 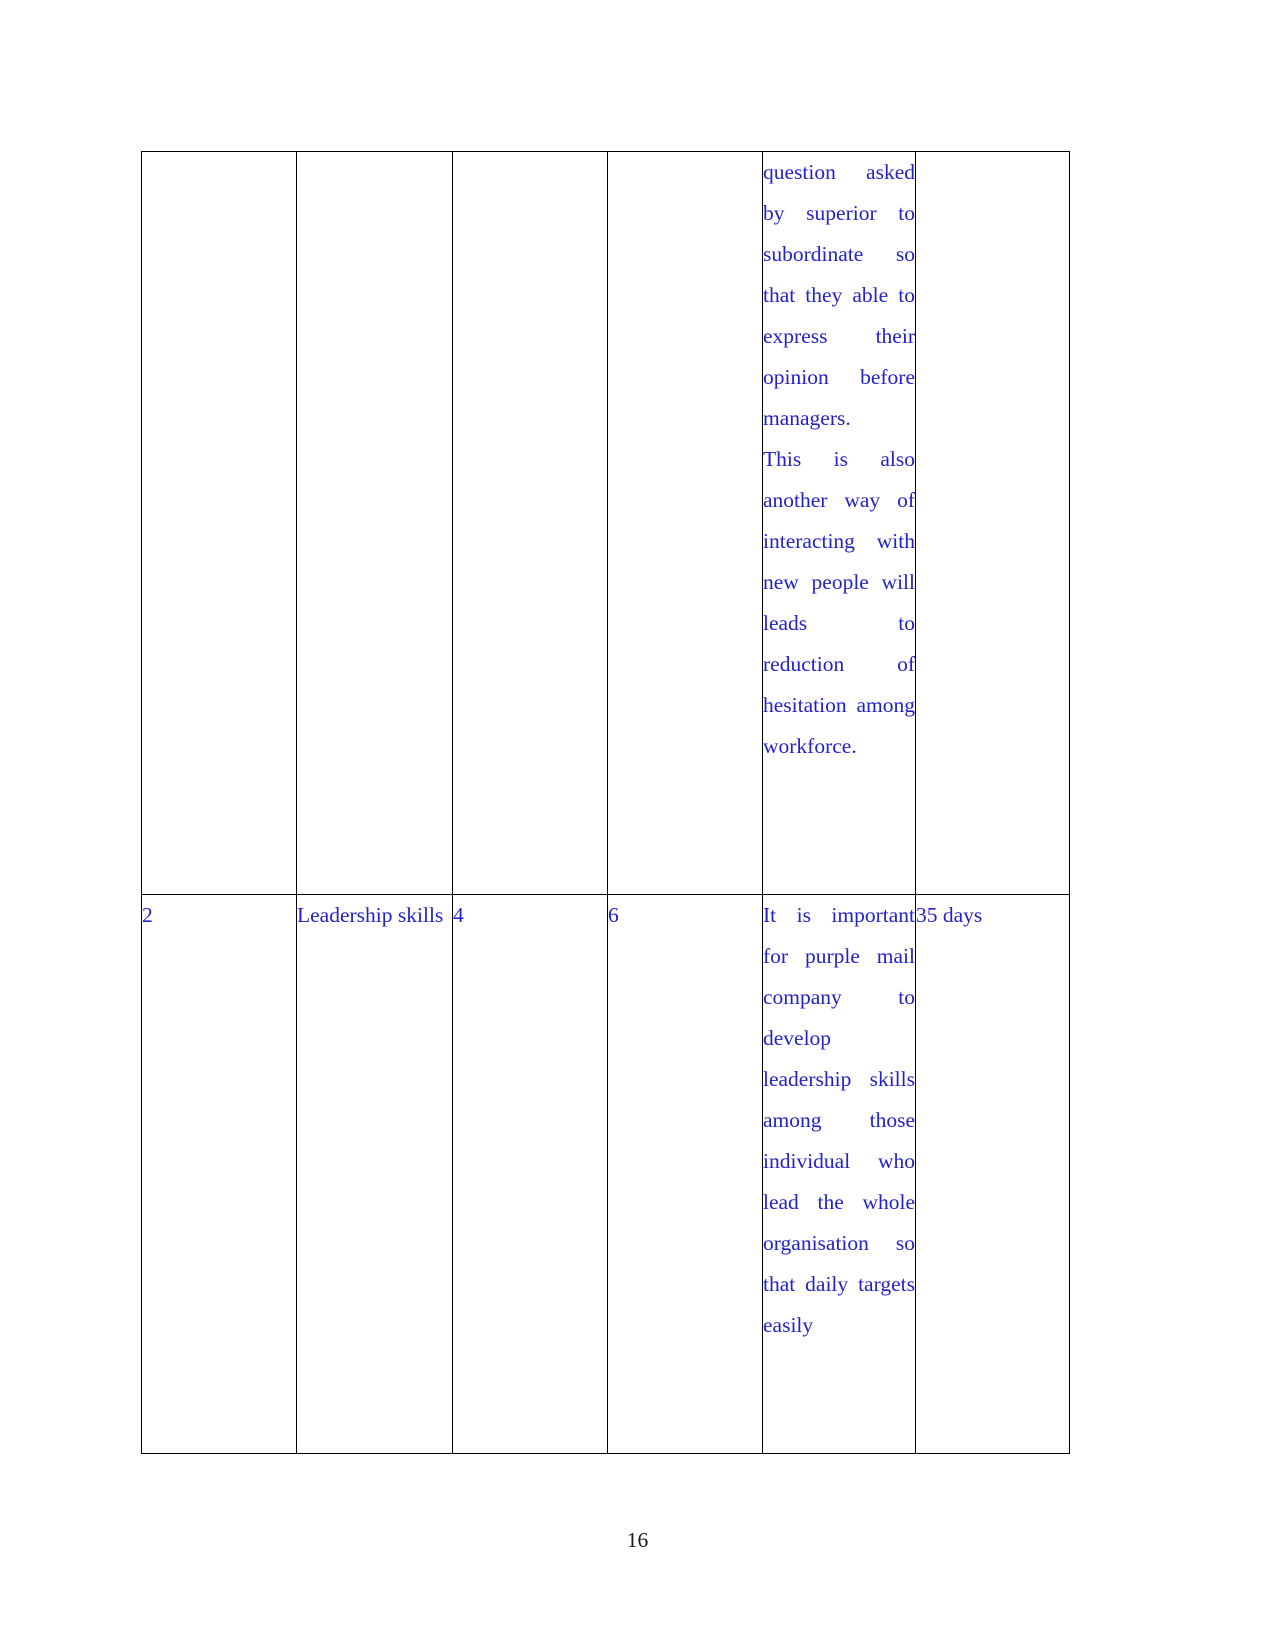 What do you see at coordinates (685, 523) in the screenshot?
I see `cell-target-level` at bounding box center [685, 523].